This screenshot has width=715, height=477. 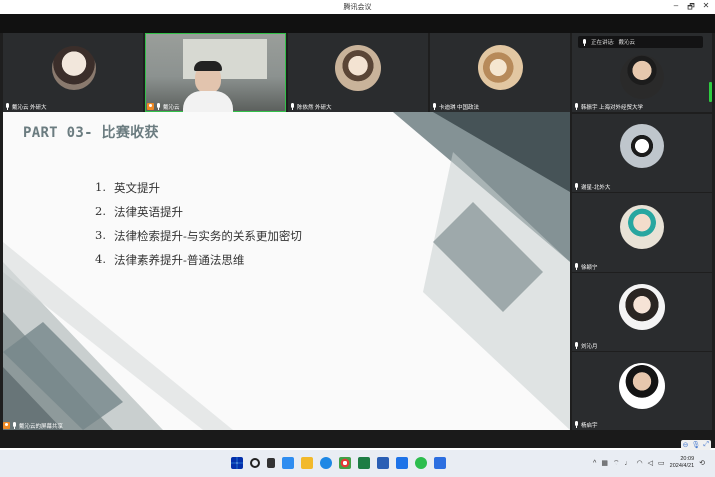 What do you see at coordinates (706, 445) in the screenshot?
I see `expand-icon: ⤢` at bounding box center [706, 445].